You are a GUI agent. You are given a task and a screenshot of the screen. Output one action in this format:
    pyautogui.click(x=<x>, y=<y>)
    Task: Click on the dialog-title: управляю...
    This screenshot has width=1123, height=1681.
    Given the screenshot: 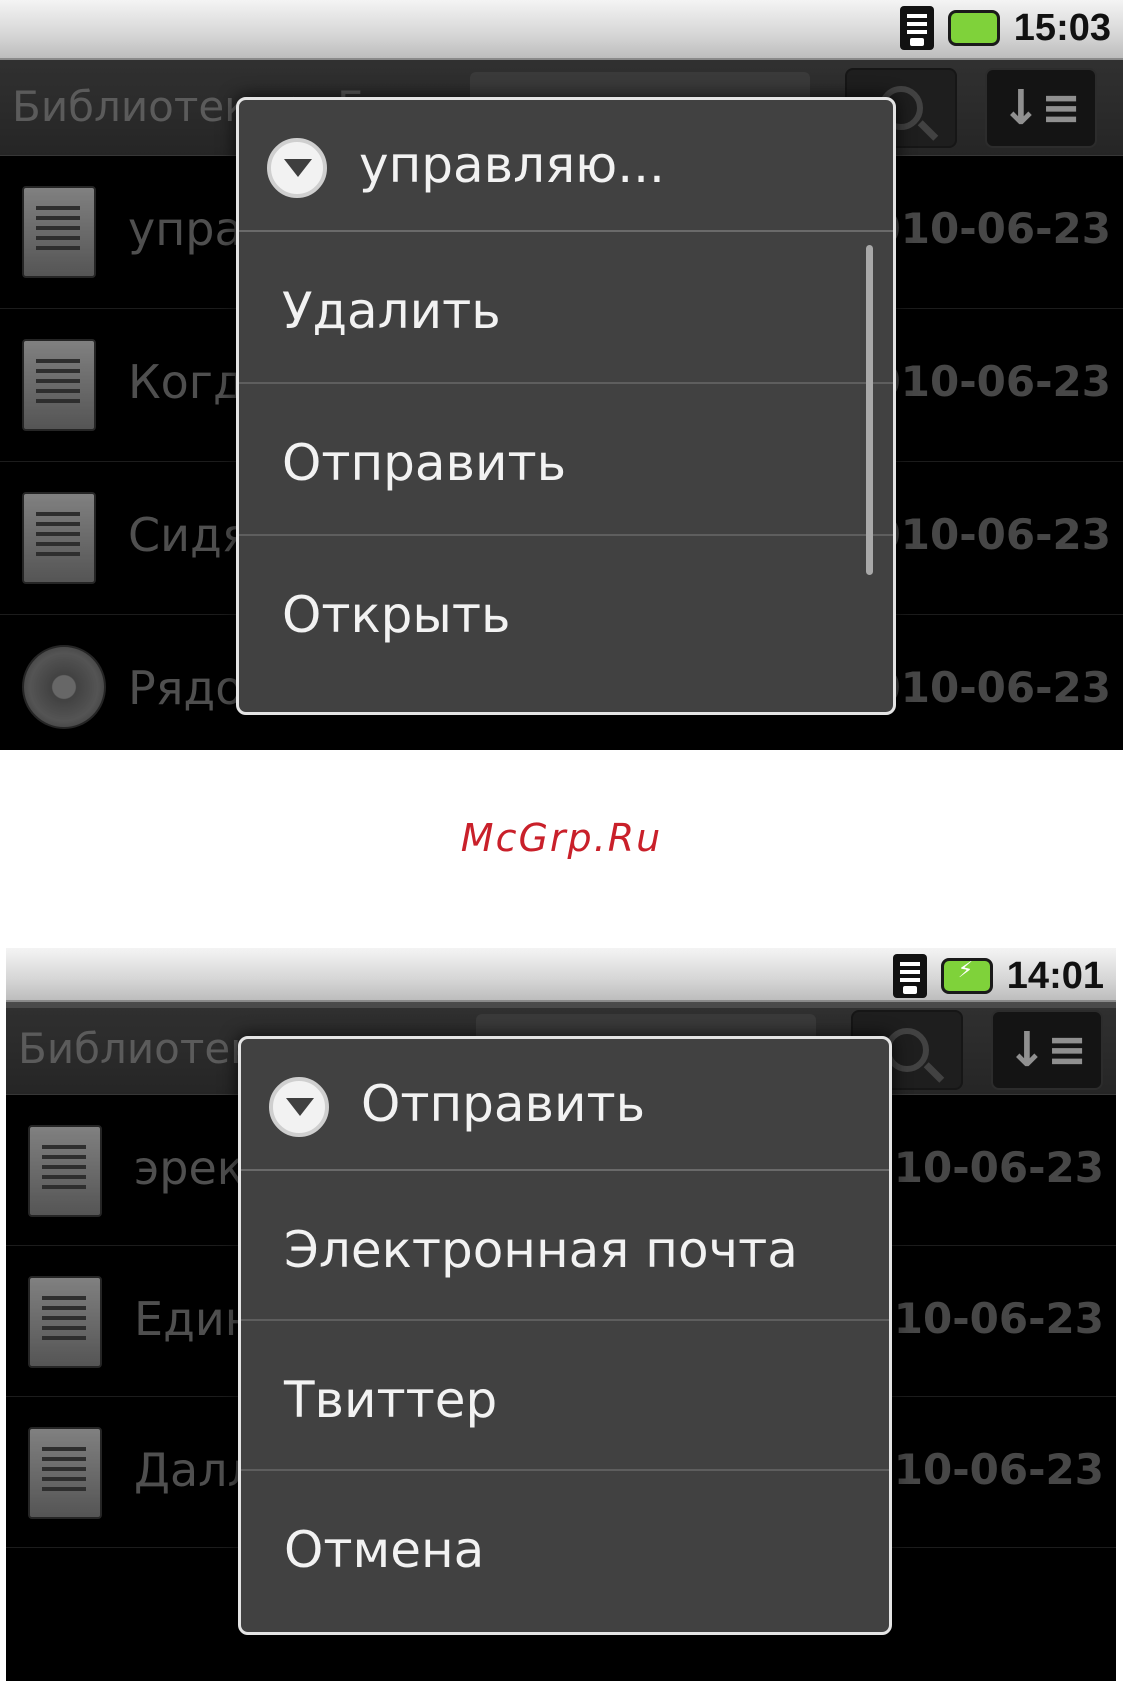 What is the action you would take?
    pyautogui.click(x=512, y=165)
    